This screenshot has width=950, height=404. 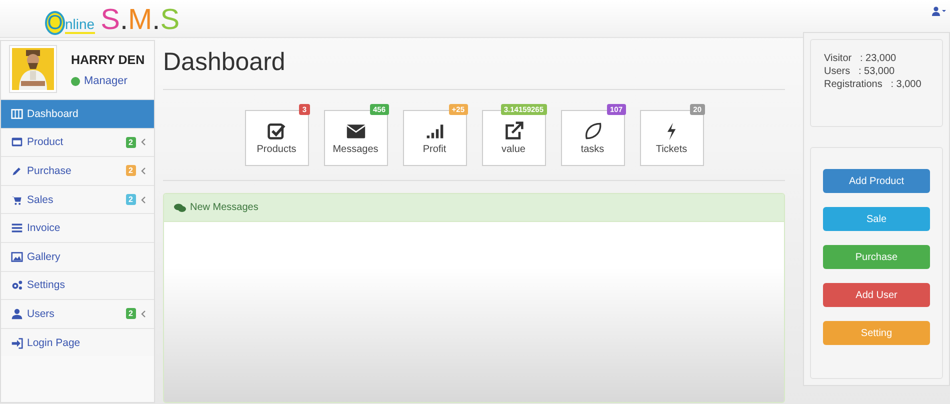 What do you see at coordinates (140, 20) in the screenshot?
I see `logo-title: S.M.S` at bounding box center [140, 20].